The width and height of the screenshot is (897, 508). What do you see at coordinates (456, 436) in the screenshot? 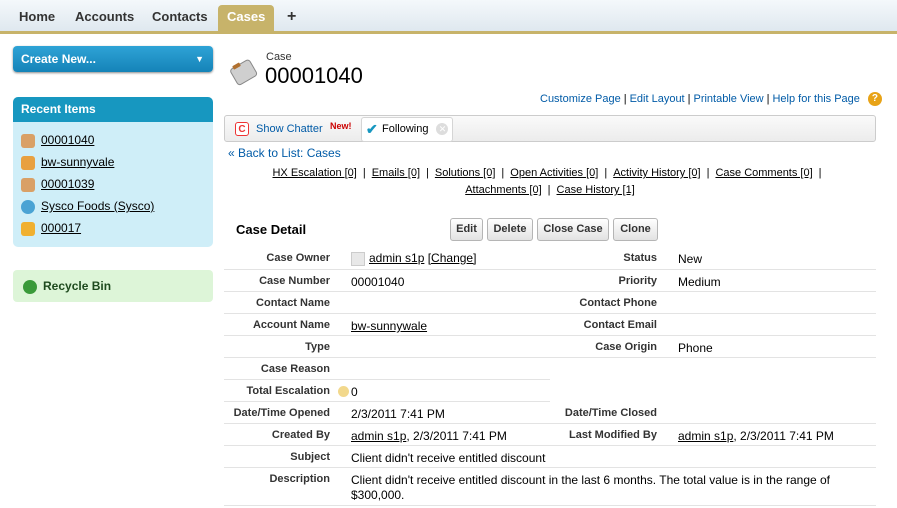
I see `created-by-date: , 2/3/2011 7:41 PM` at bounding box center [456, 436].